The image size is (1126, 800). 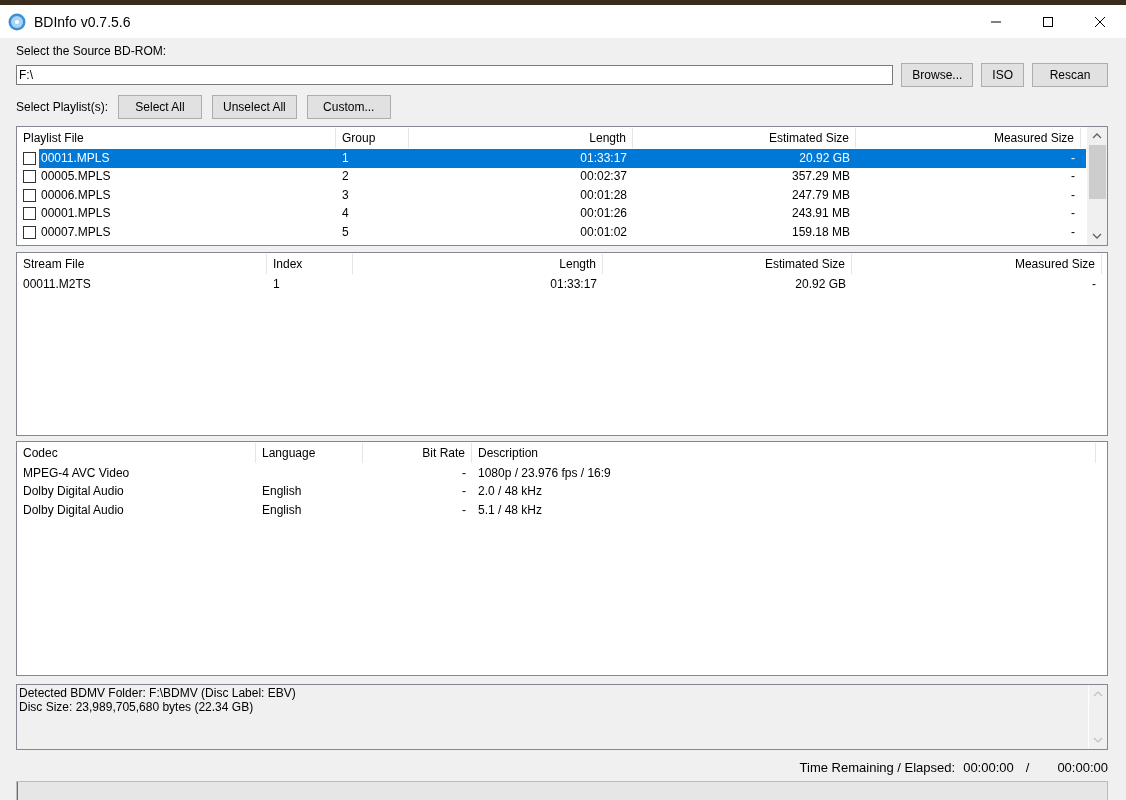 I want to click on playlist-row: 00005.MPLS 2 00:02:37 357.29 MB -, so click(x=551, y=176).